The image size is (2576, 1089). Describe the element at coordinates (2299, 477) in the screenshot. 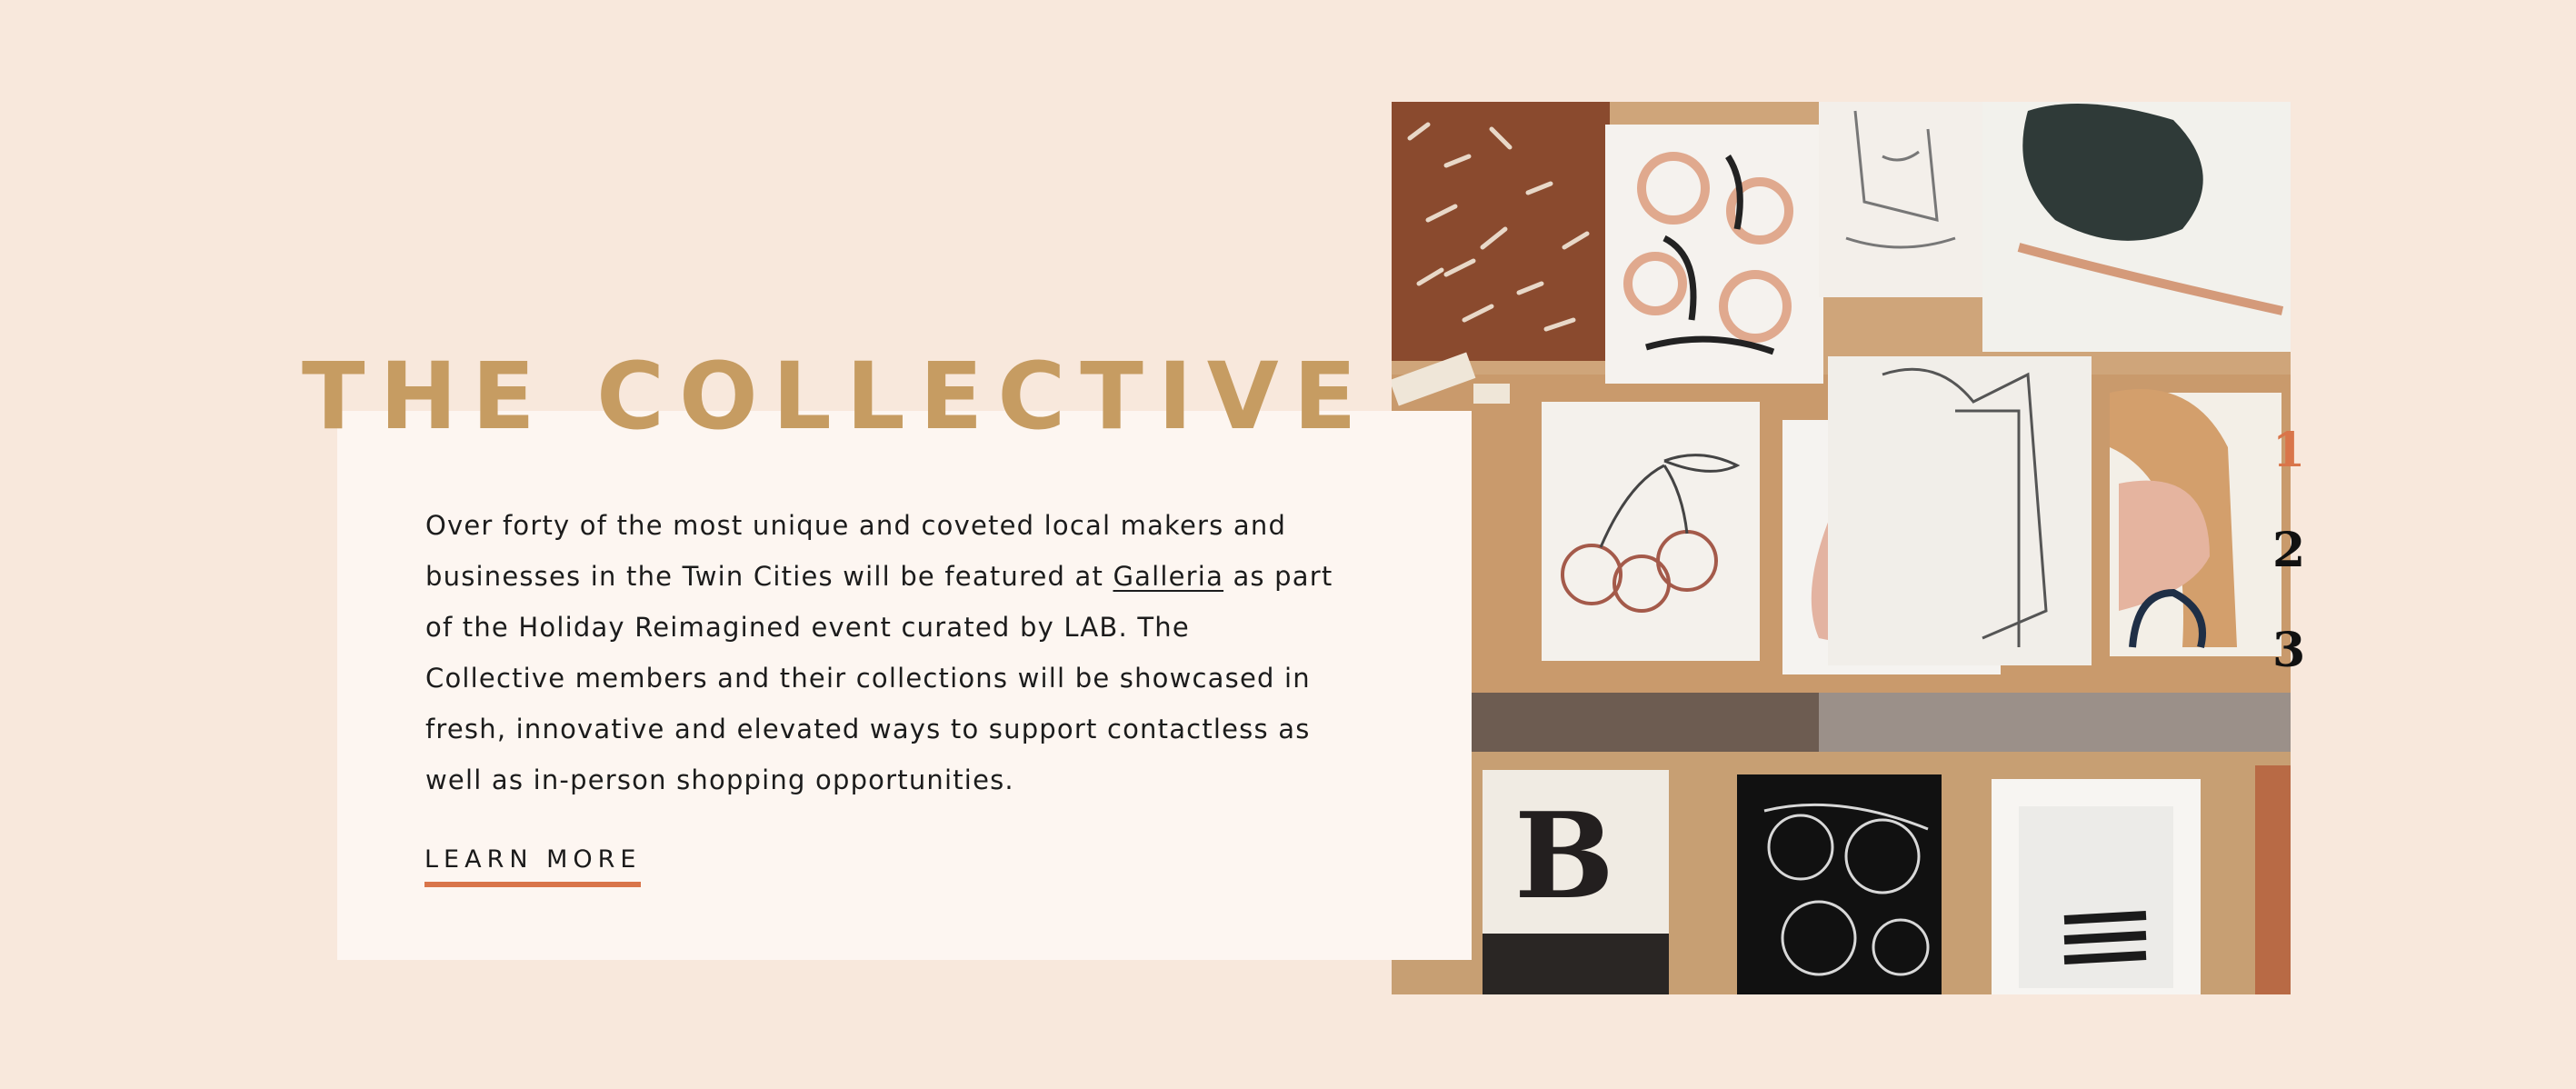

I see `slide-1-button: 1` at that location.